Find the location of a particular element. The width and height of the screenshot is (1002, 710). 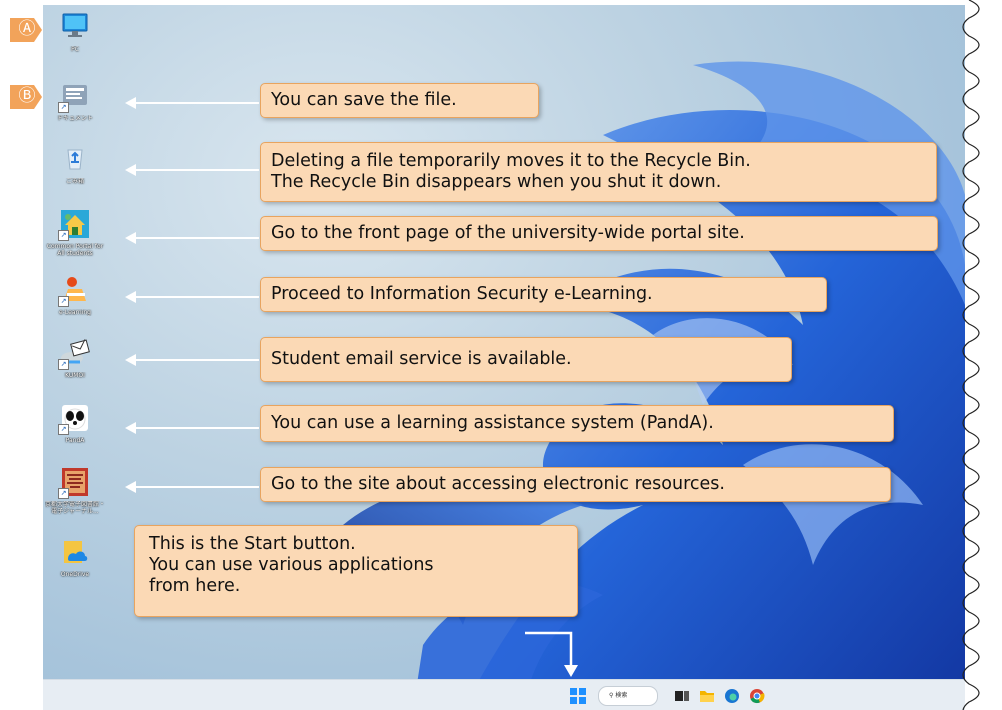

badge-b: Ⓑ is located at coordinates (26, 97).